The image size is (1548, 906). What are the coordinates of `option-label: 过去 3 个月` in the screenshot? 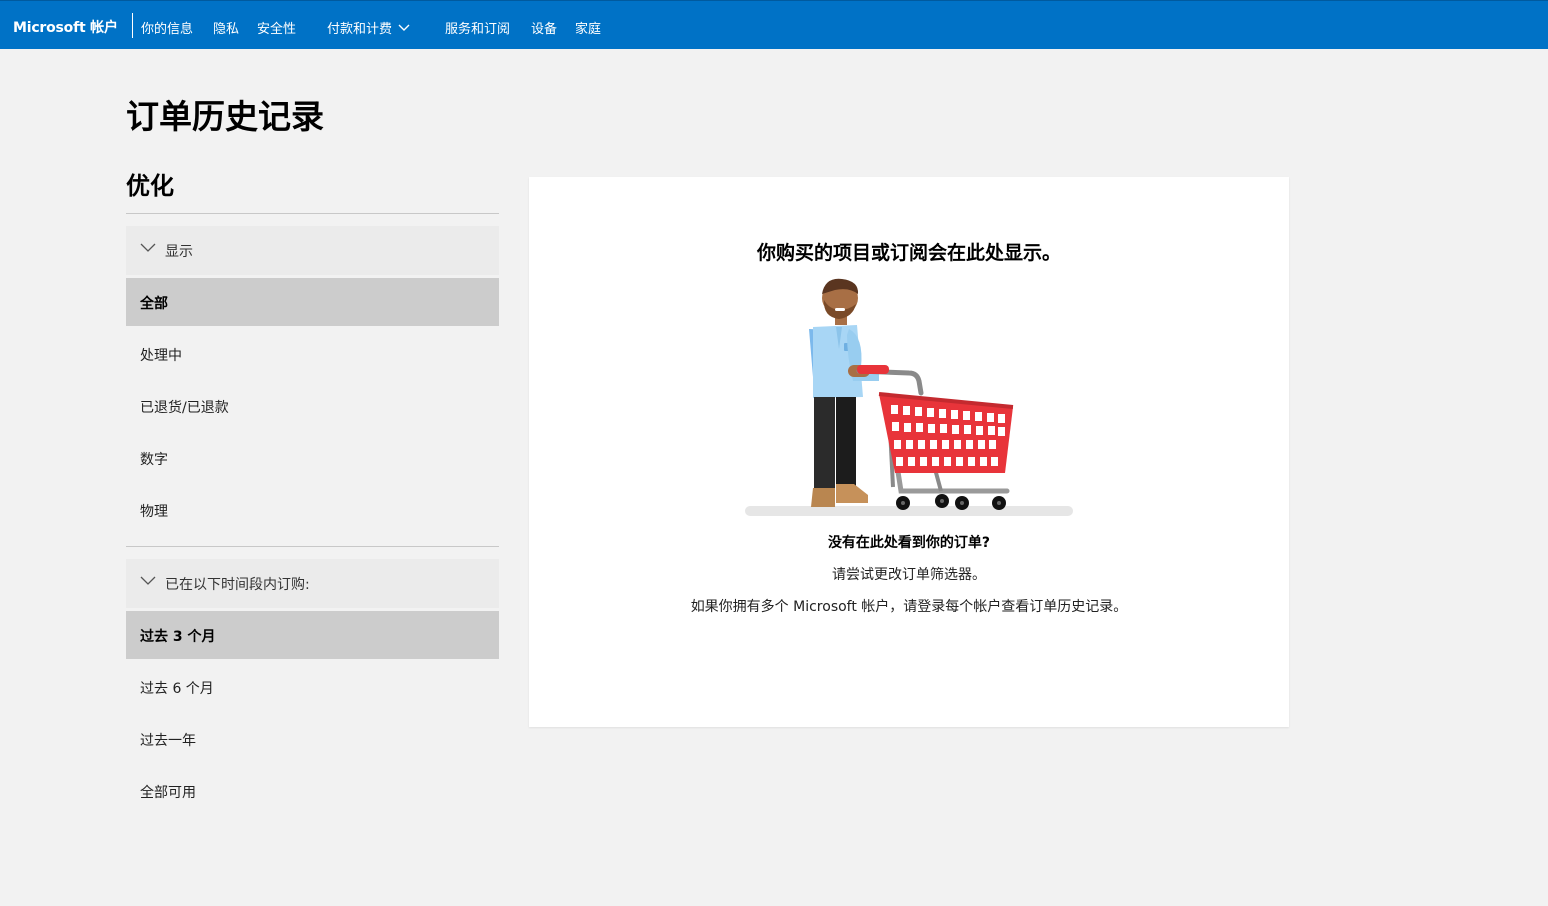 It's located at (178, 637).